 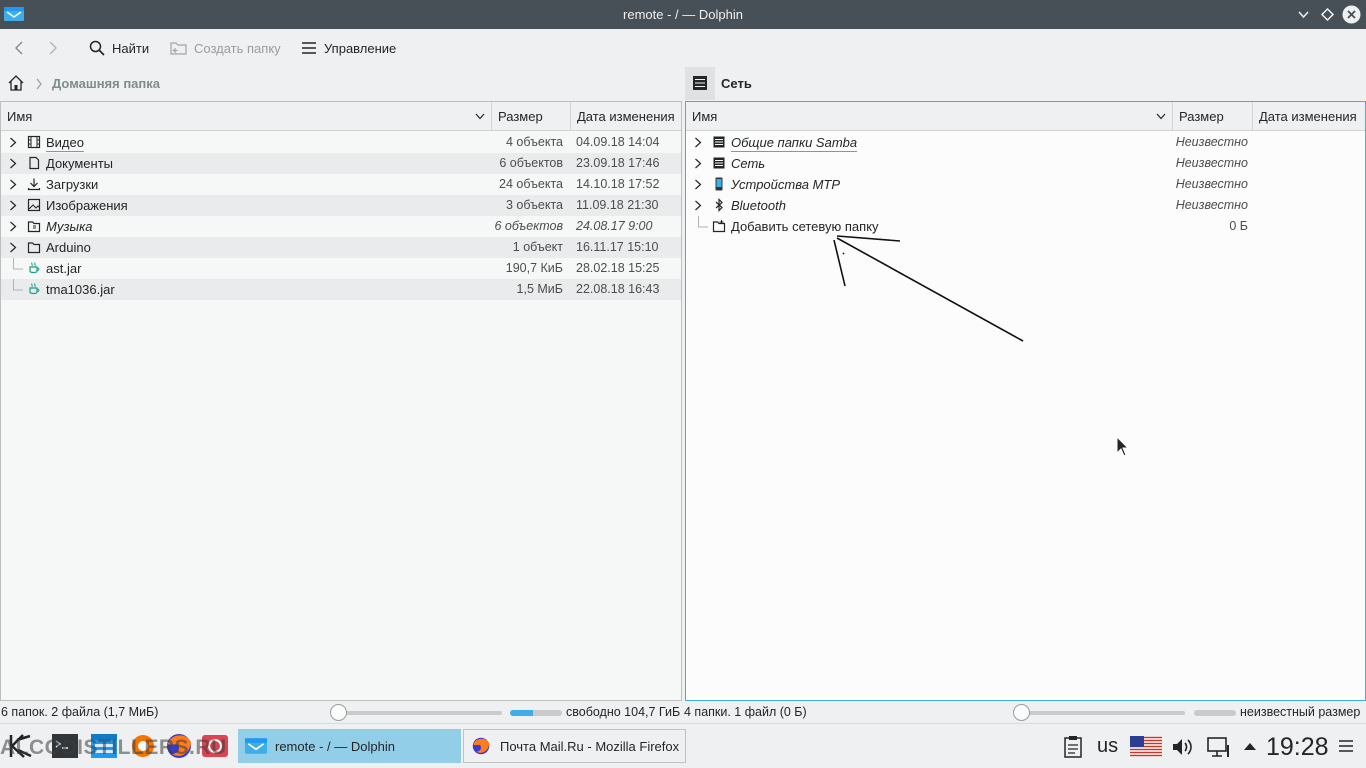 What do you see at coordinates (225, 48) in the screenshot?
I see `create-folder-button: Создать папку` at bounding box center [225, 48].